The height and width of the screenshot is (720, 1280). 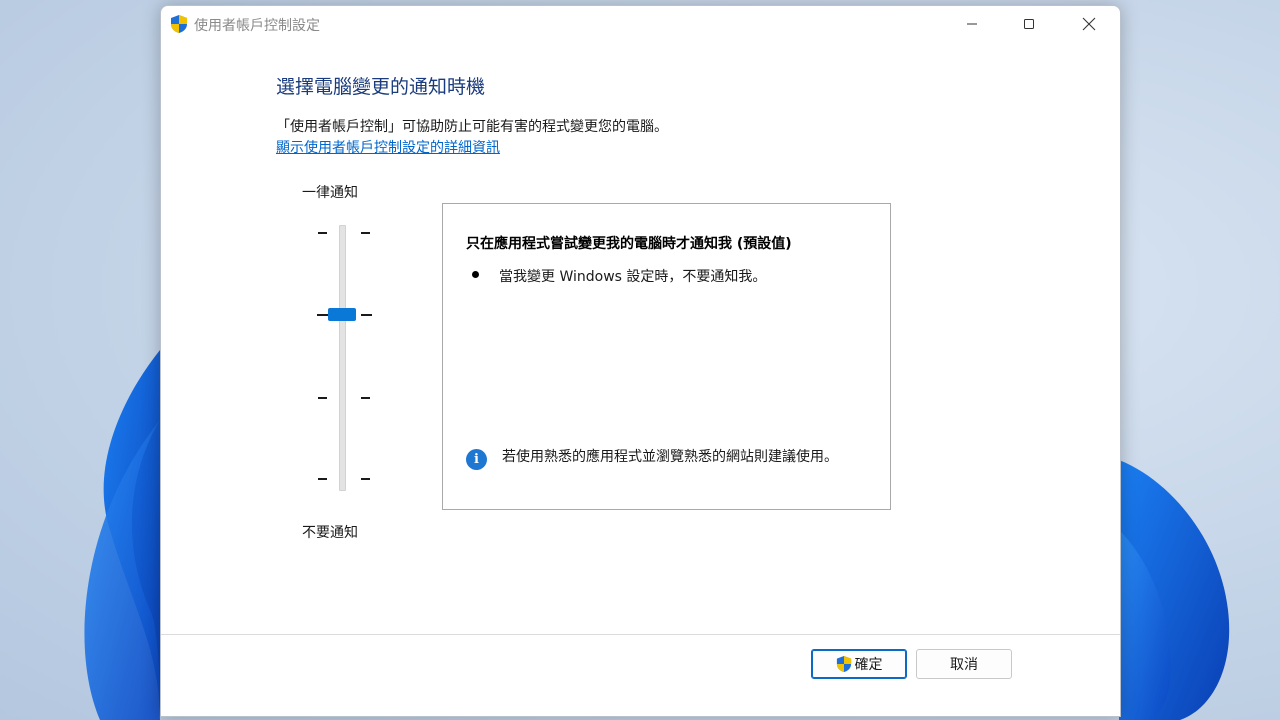 I want to click on cancel-button-label: 取消, so click(x=964, y=665).